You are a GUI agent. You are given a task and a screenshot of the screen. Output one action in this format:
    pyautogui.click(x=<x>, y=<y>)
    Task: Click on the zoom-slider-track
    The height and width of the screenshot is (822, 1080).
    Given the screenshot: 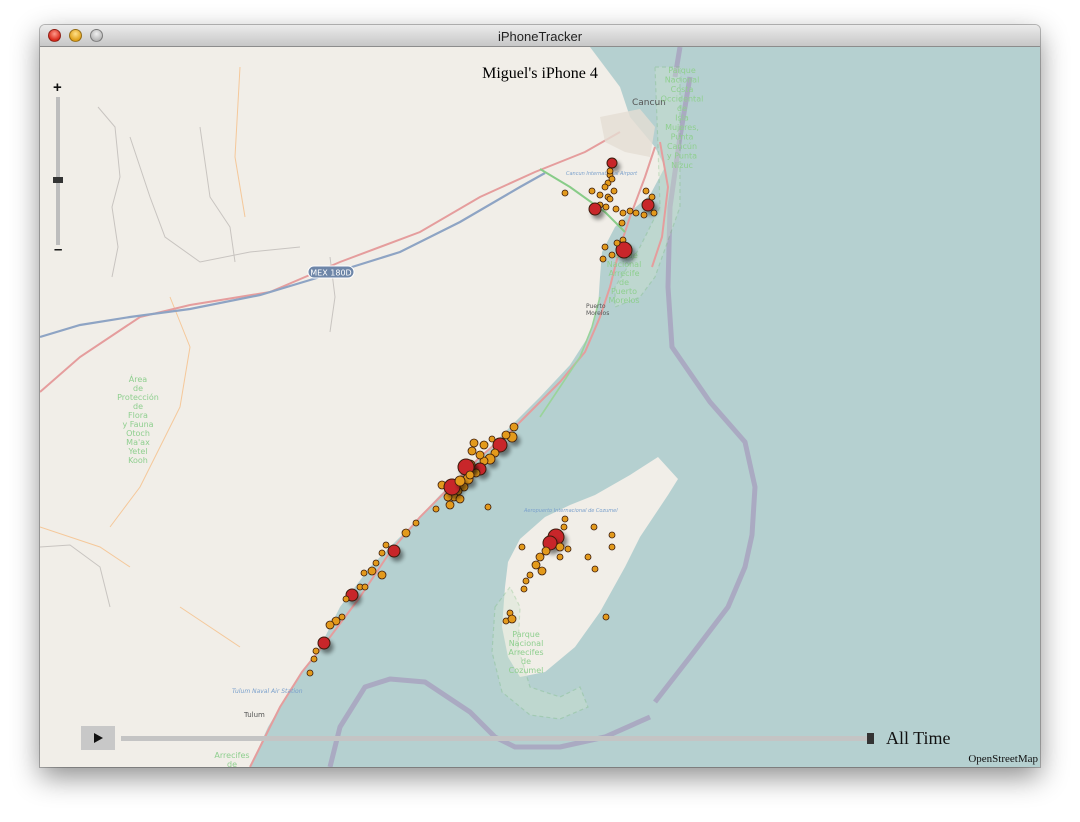 What is the action you would take?
    pyautogui.click(x=58, y=171)
    